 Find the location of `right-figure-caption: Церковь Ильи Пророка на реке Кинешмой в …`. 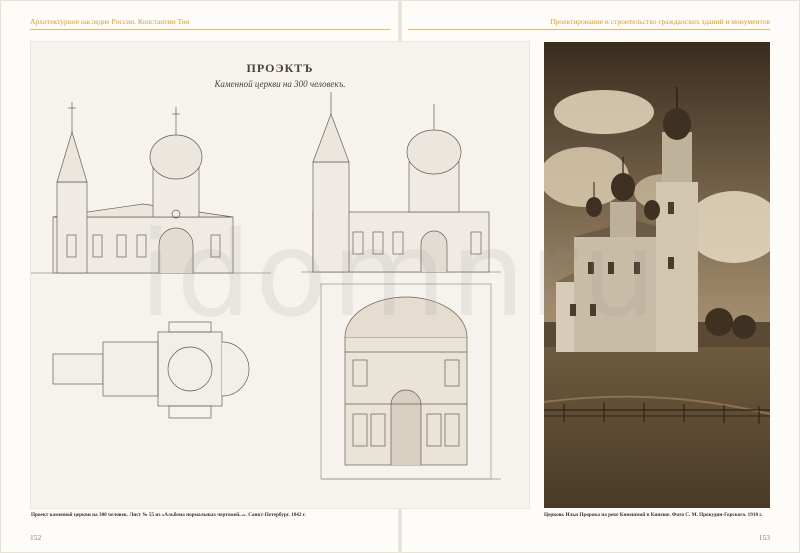

right-figure-caption: Церковь Ильи Пророка на реке Кинешмой в … is located at coordinates (653, 515).